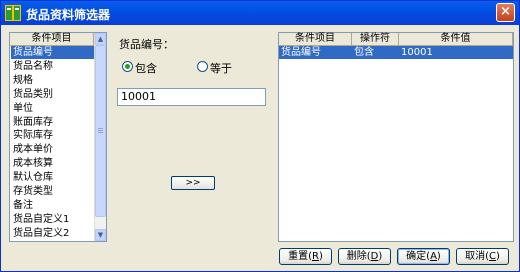 The width and height of the screenshot is (520, 272). I want to click on scroll-down-icon: ▼, so click(100, 235).